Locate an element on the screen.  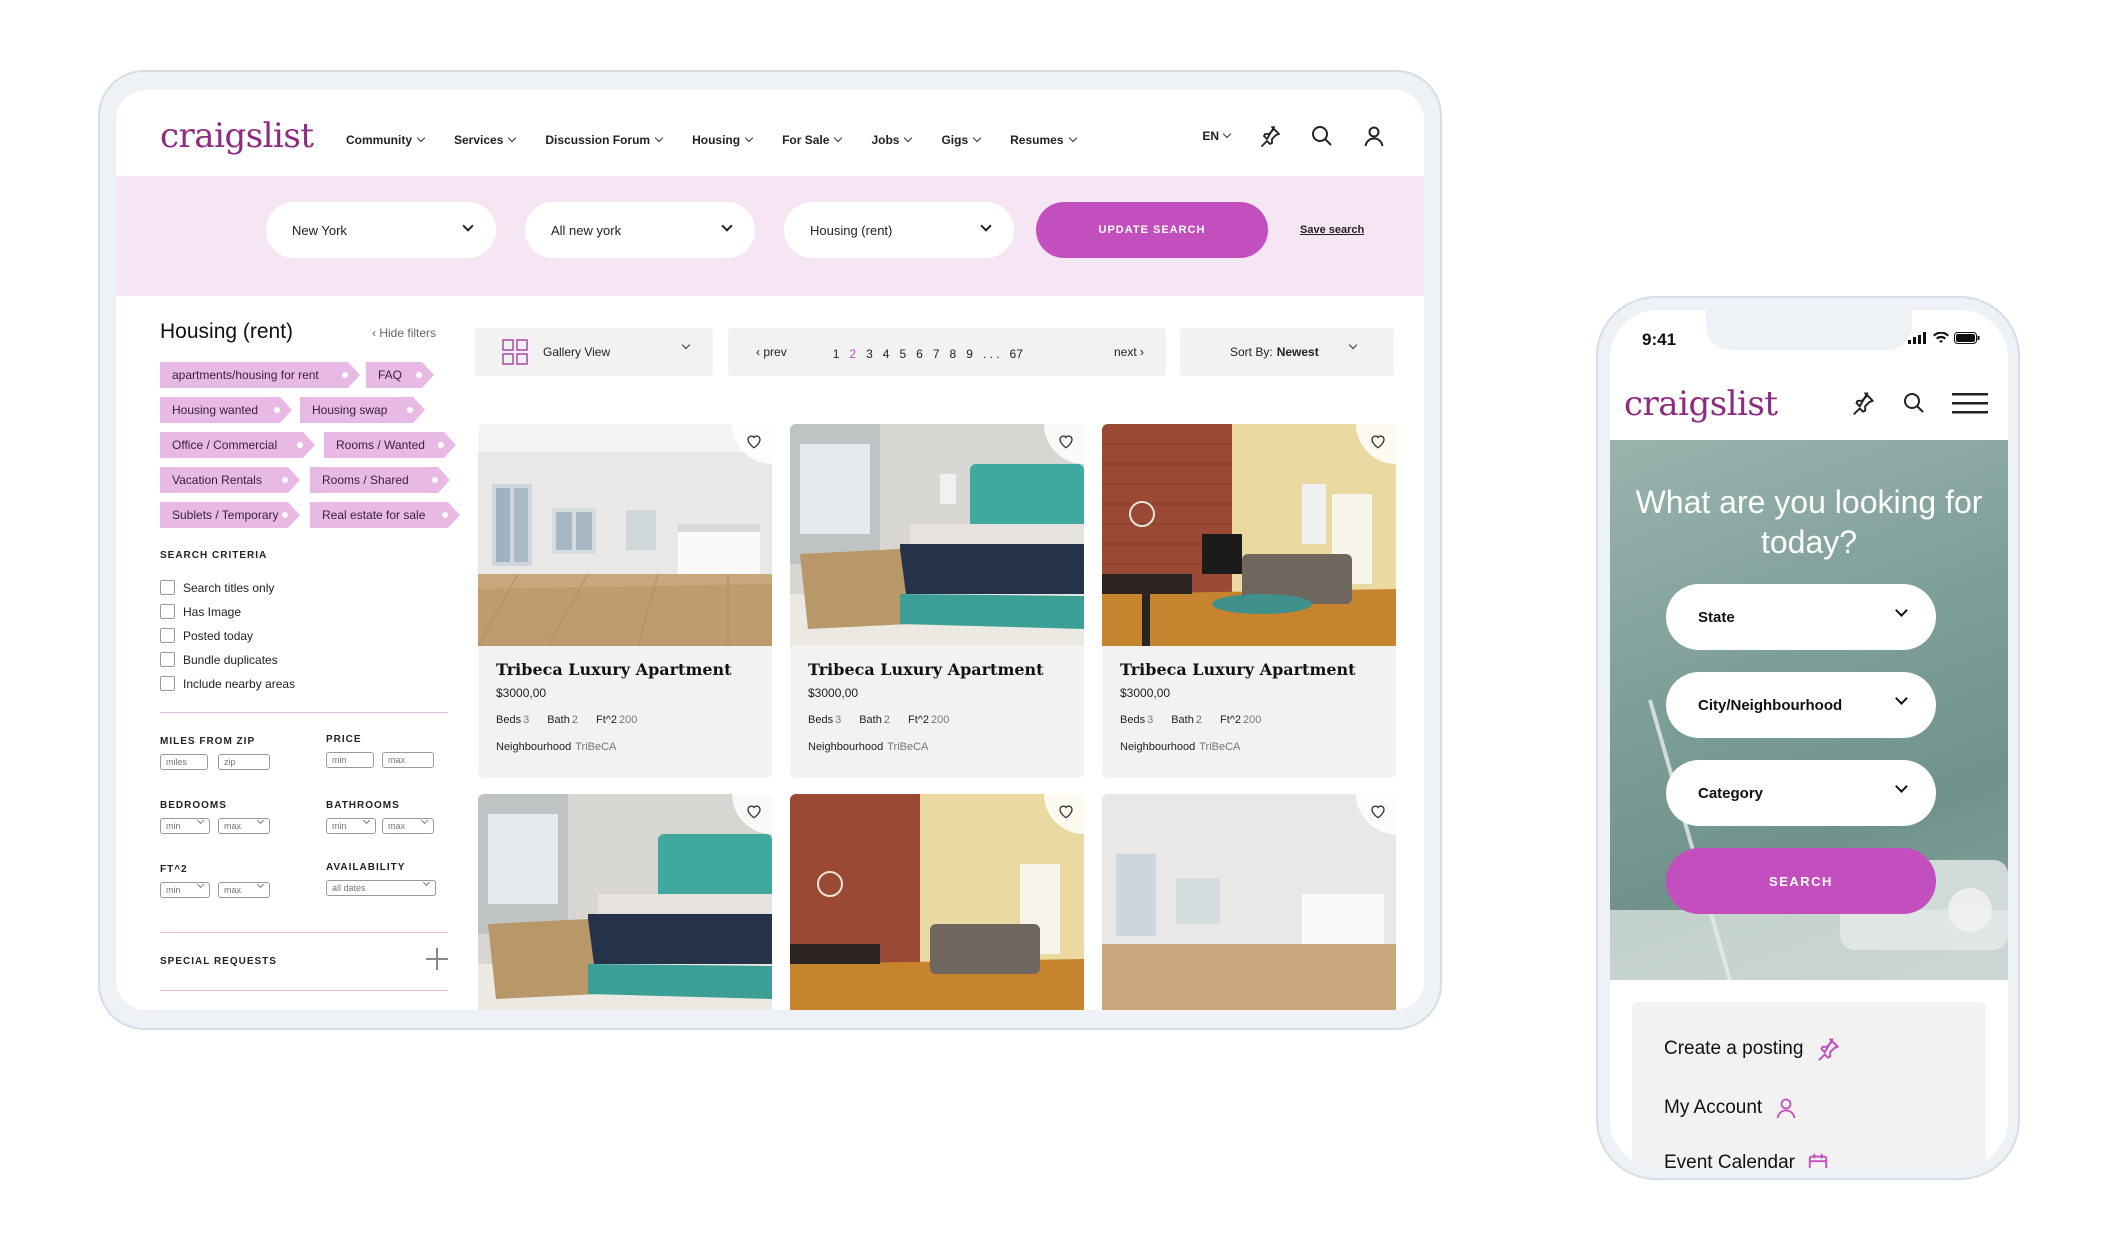
miles-input: miles is located at coordinates (184, 762).